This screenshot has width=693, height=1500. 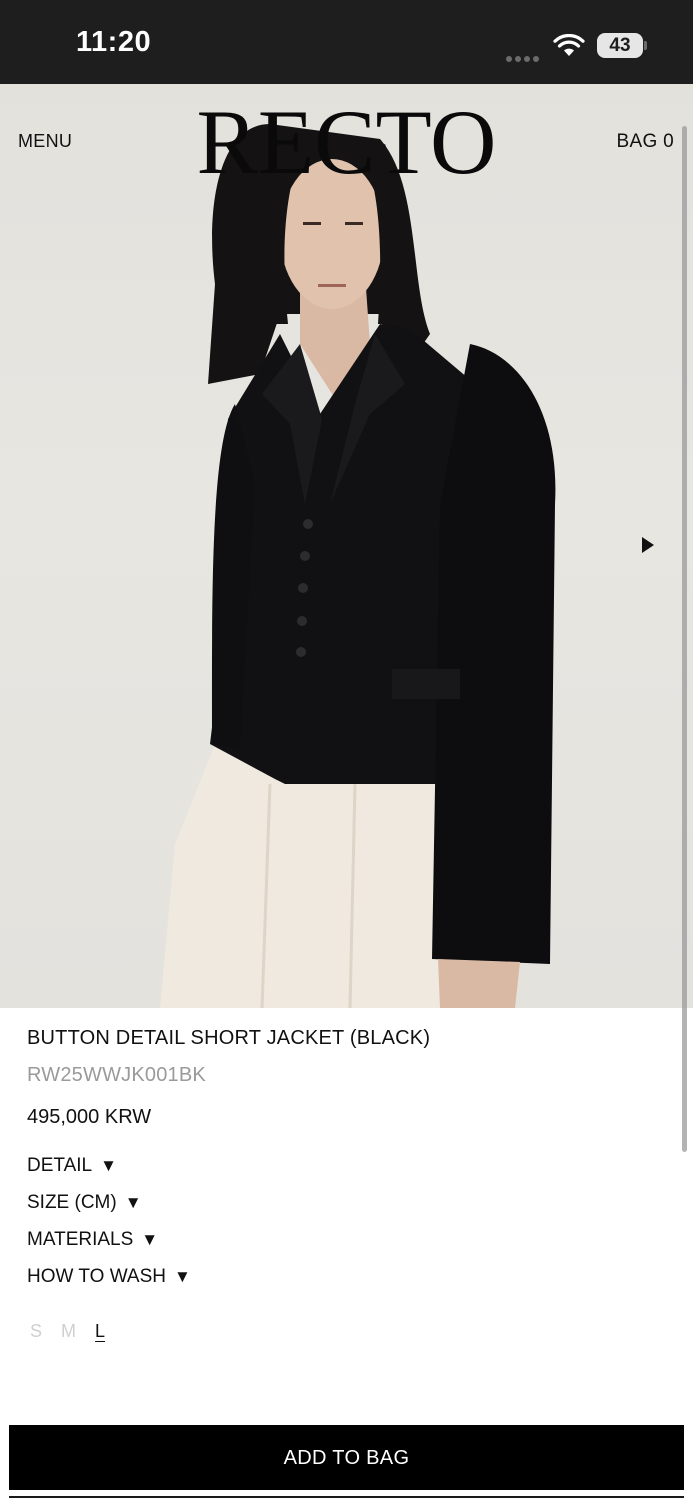 I want to click on status-bar: 11:20 43, so click(x=346, y=42).